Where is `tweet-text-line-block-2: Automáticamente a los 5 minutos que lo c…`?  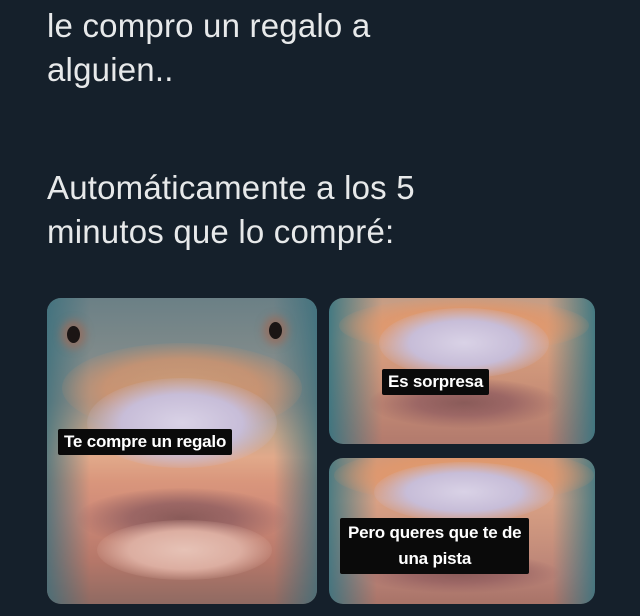
tweet-text-line-block-2: Automáticamente a los 5 minutos que lo c… is located at coordinates (231, 210).